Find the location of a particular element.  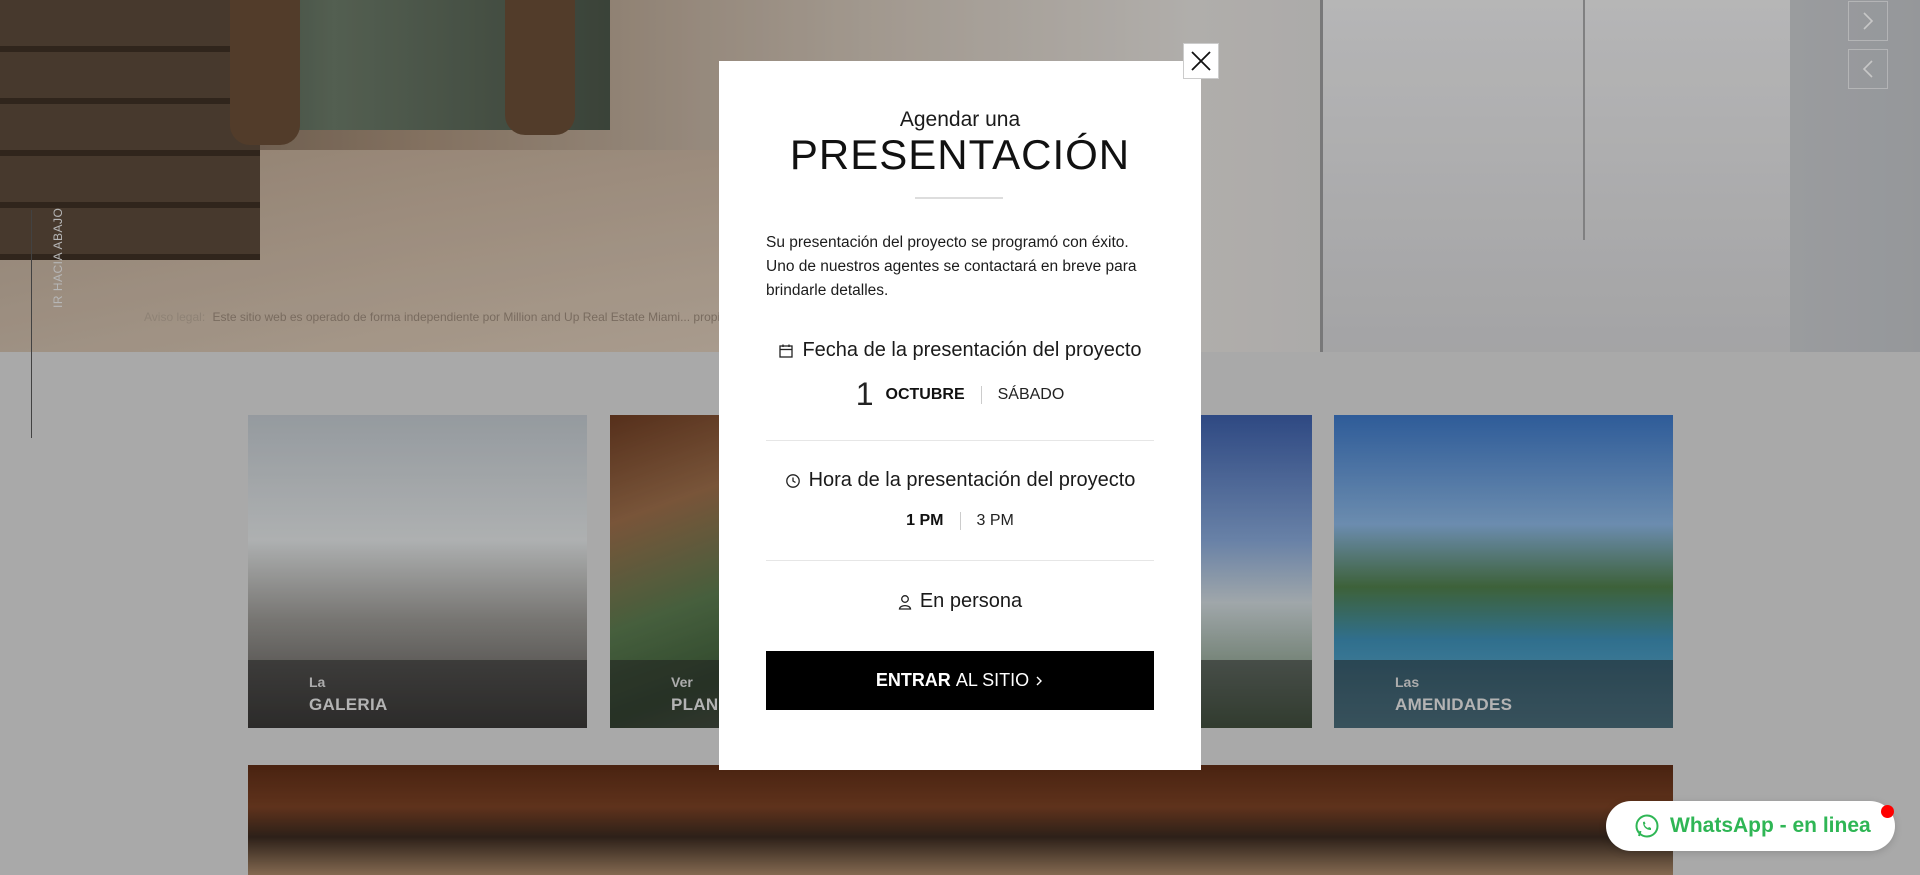

mode-label: En persona is located at coordinates (960, 601).